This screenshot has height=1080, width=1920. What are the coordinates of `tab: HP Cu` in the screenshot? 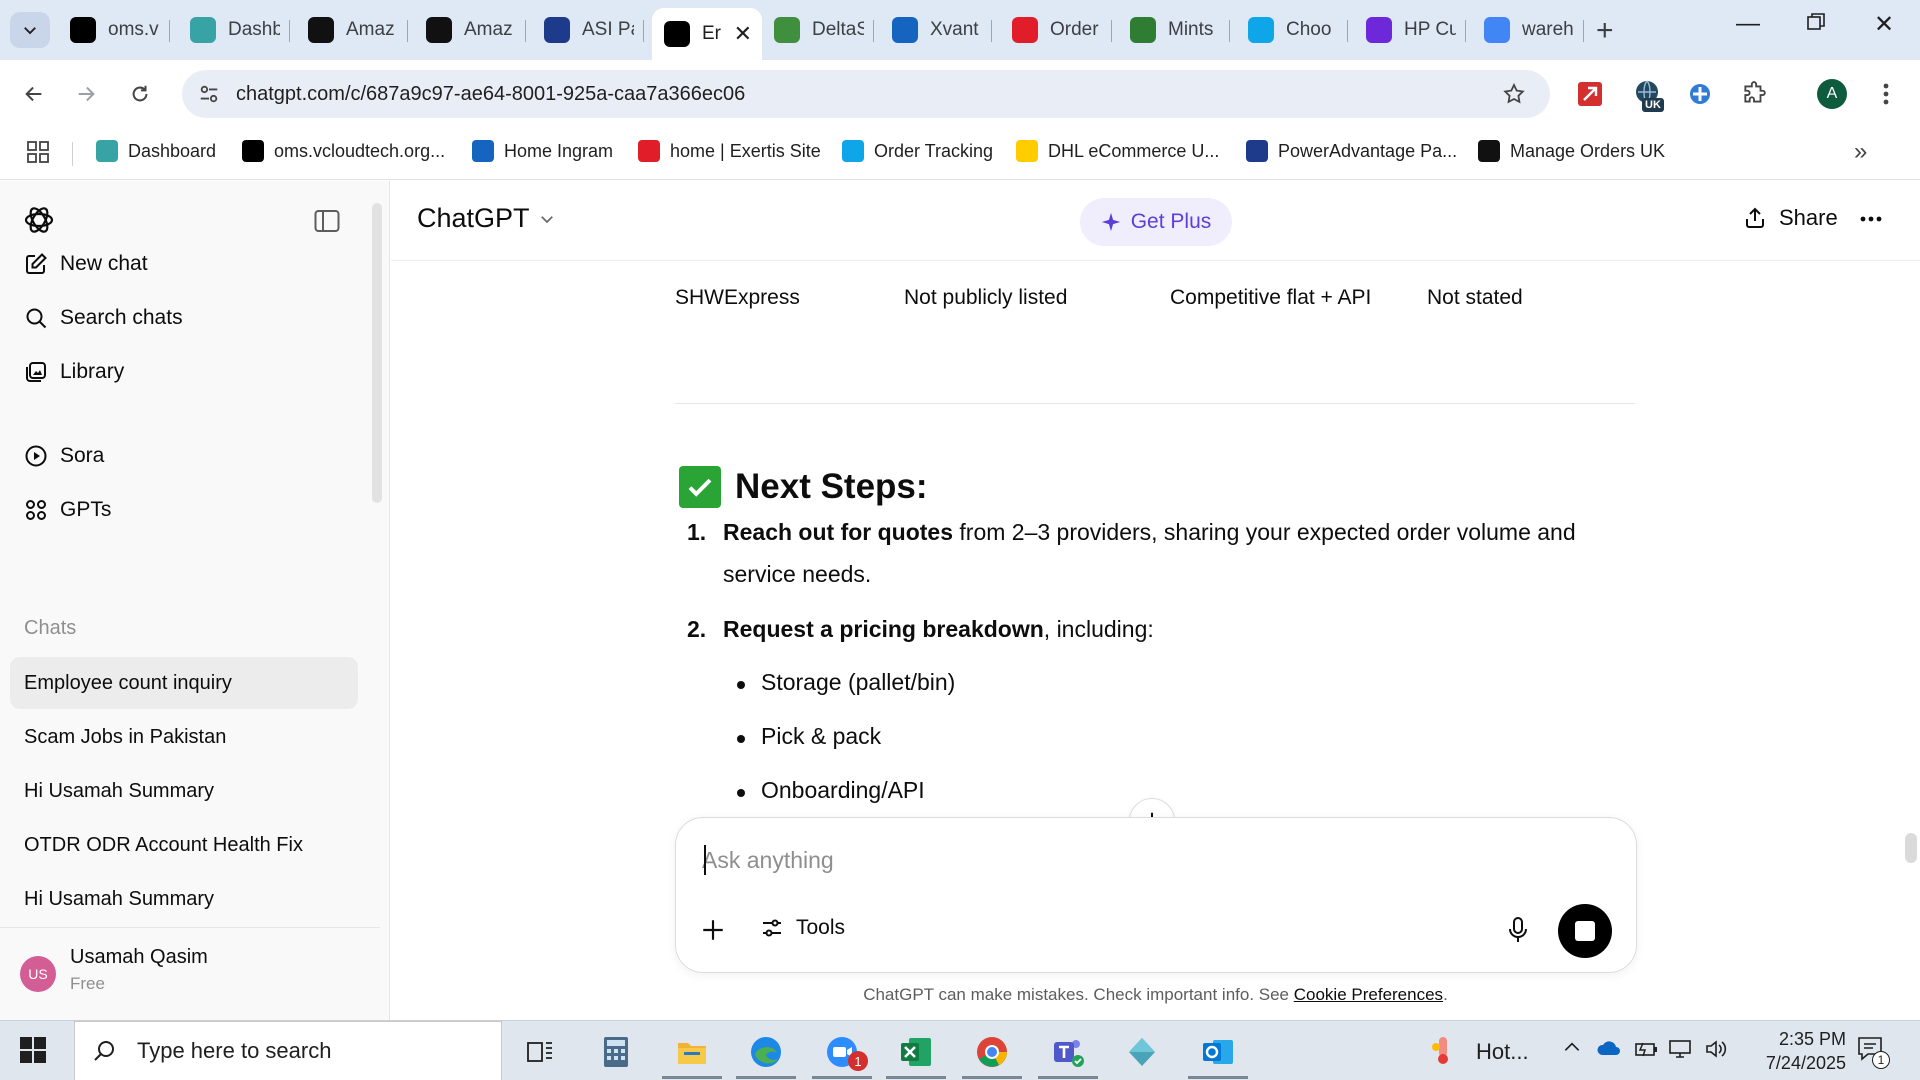 It's located at (1410, 30).